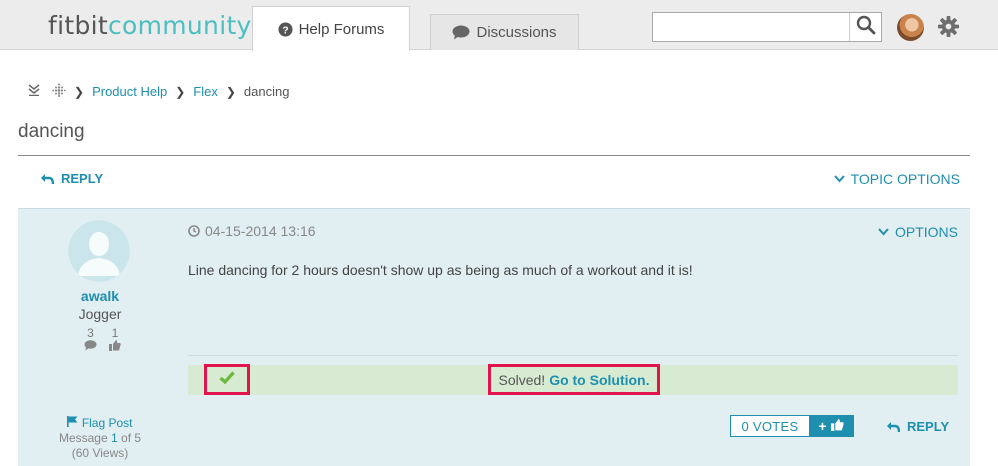 The height and width of the screenshot is (466, 998). I want to click on breadcrumb-current: dancing, so click(266, 91).